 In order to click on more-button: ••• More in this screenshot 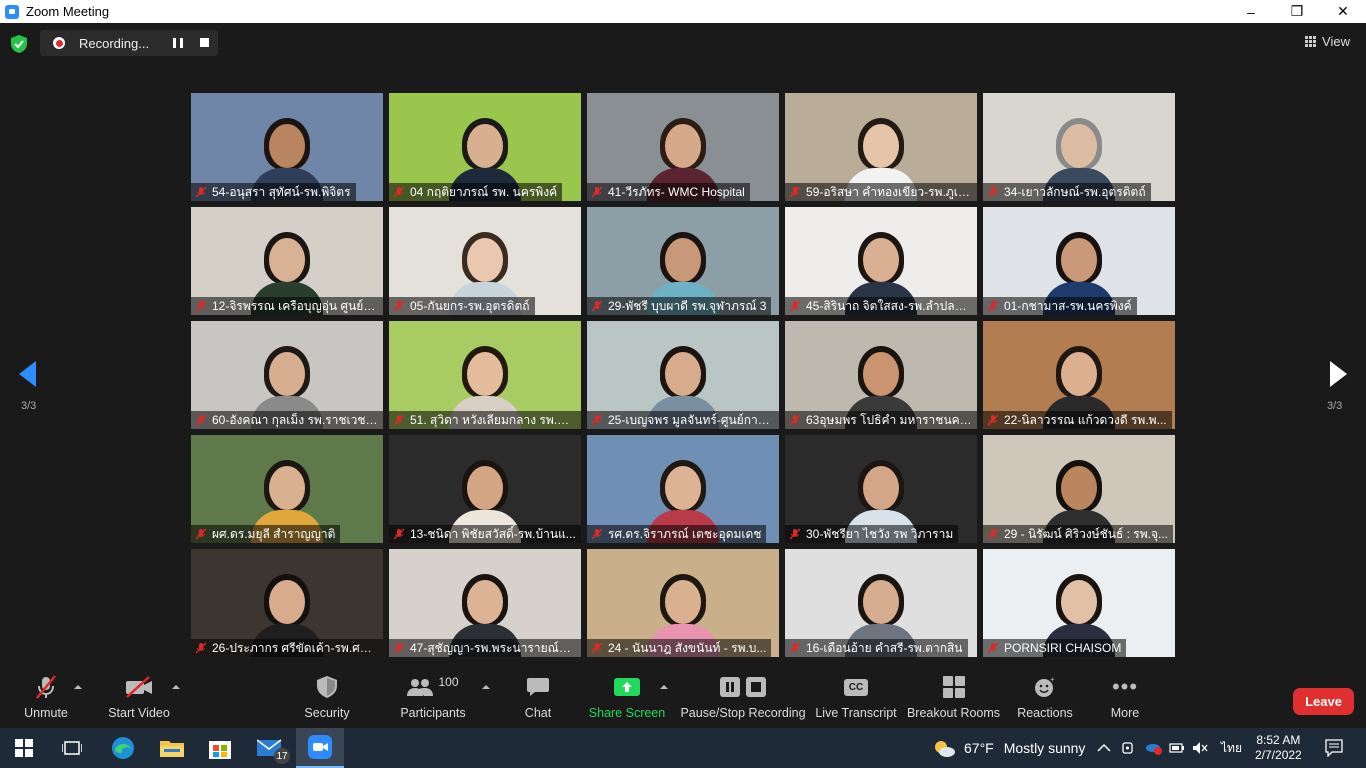, I will do `click(1125, 696)`.